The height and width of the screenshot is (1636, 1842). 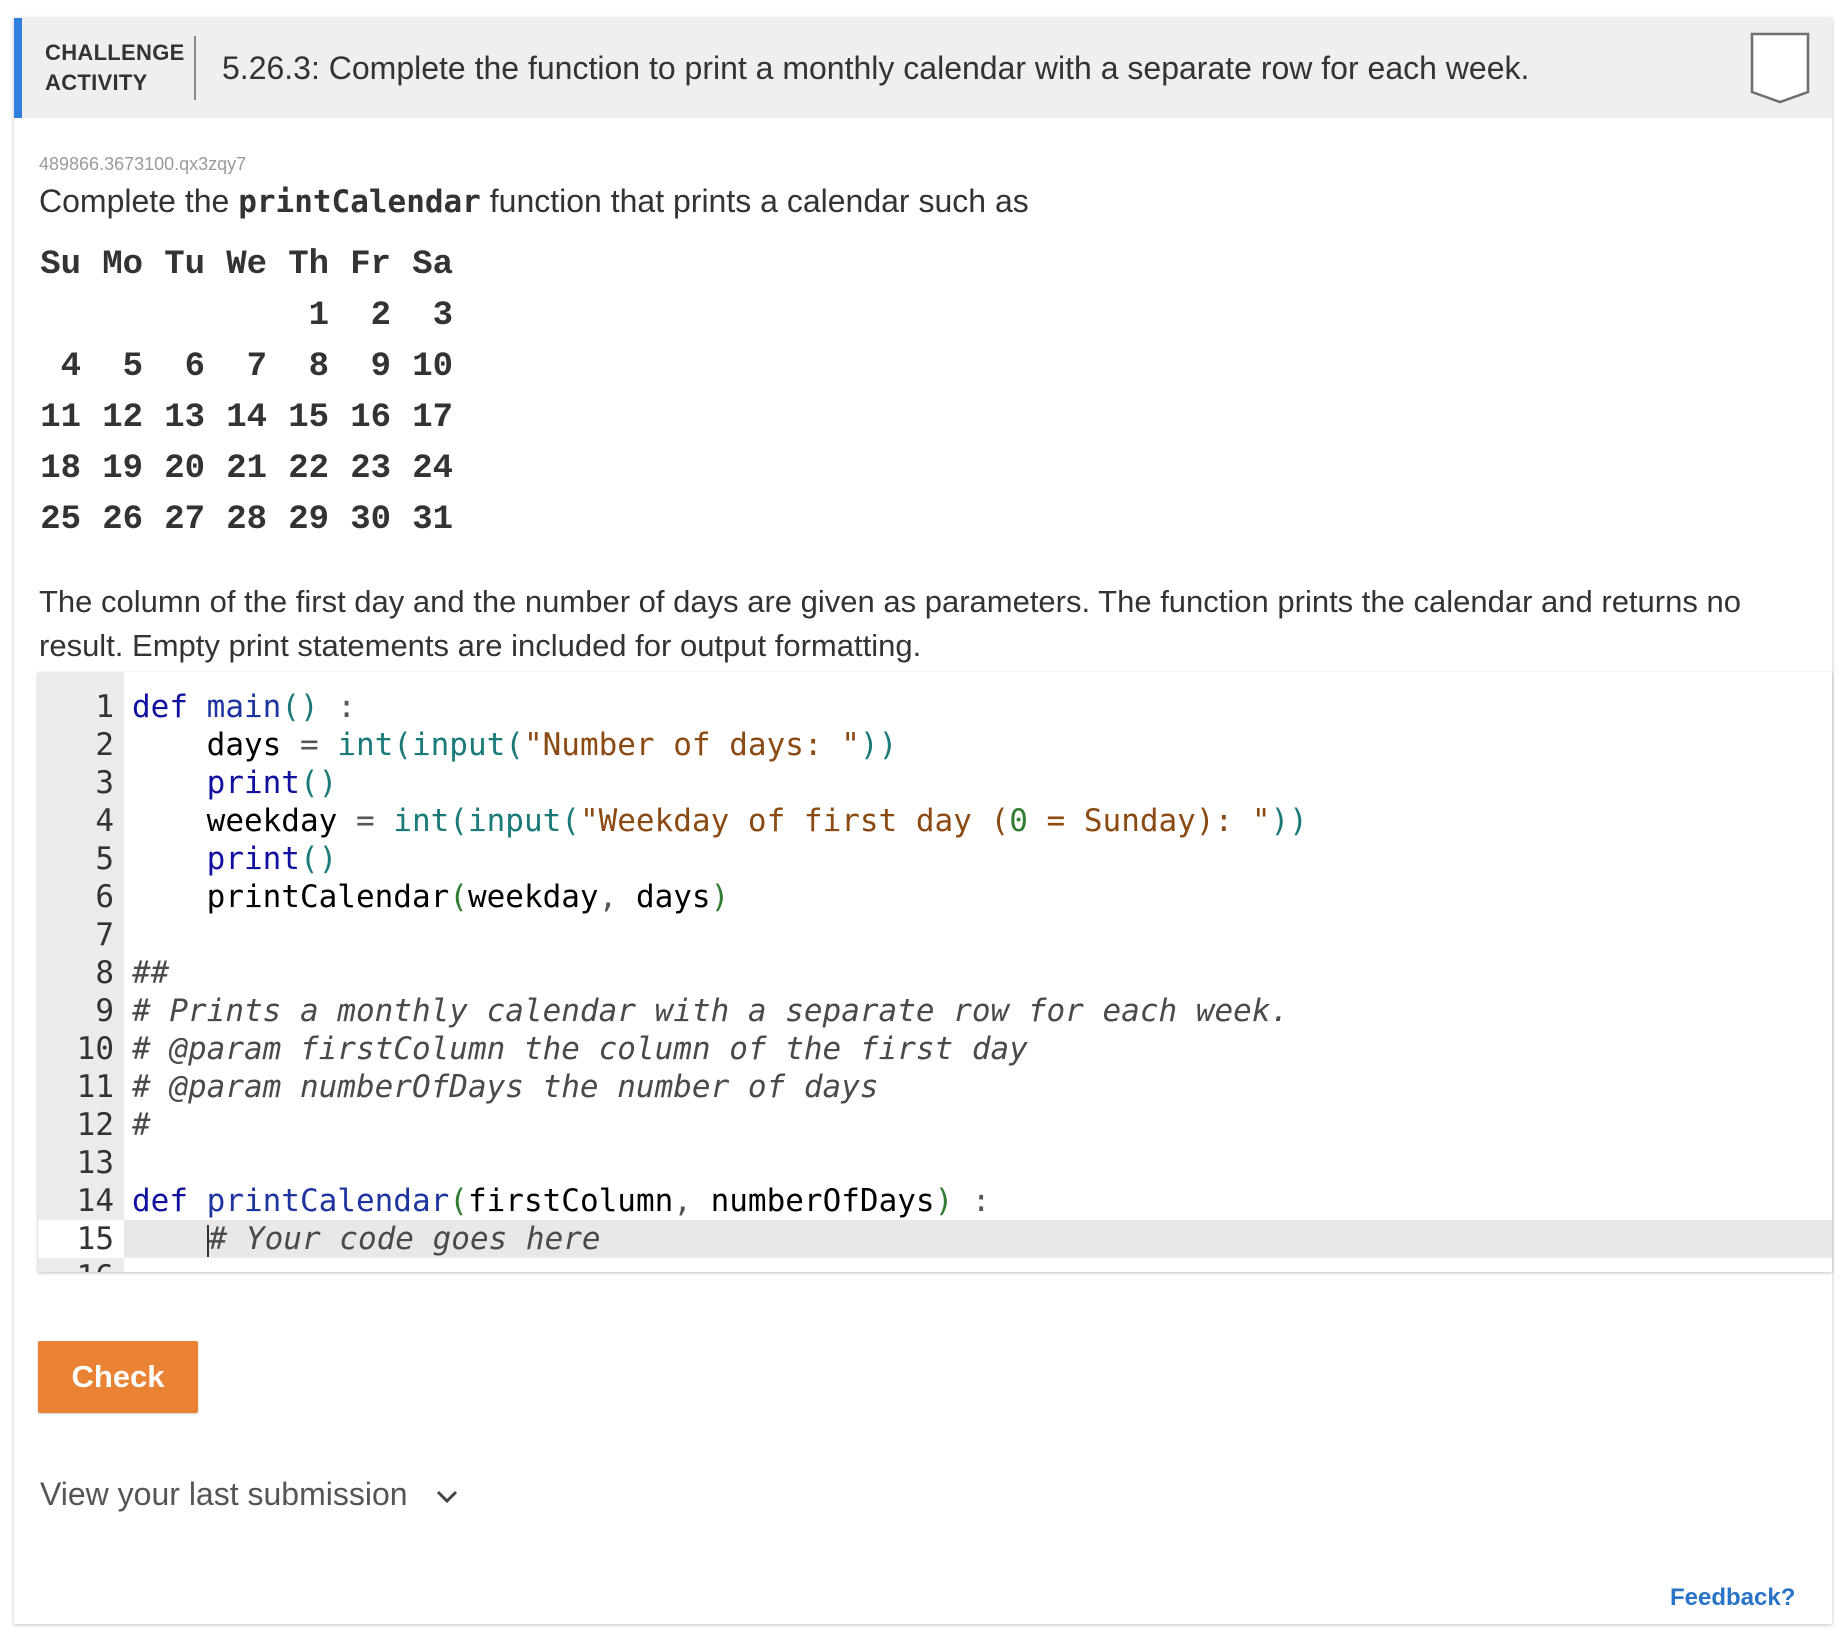 I want to click on code-line: 13, so click(x=935, y=1163).